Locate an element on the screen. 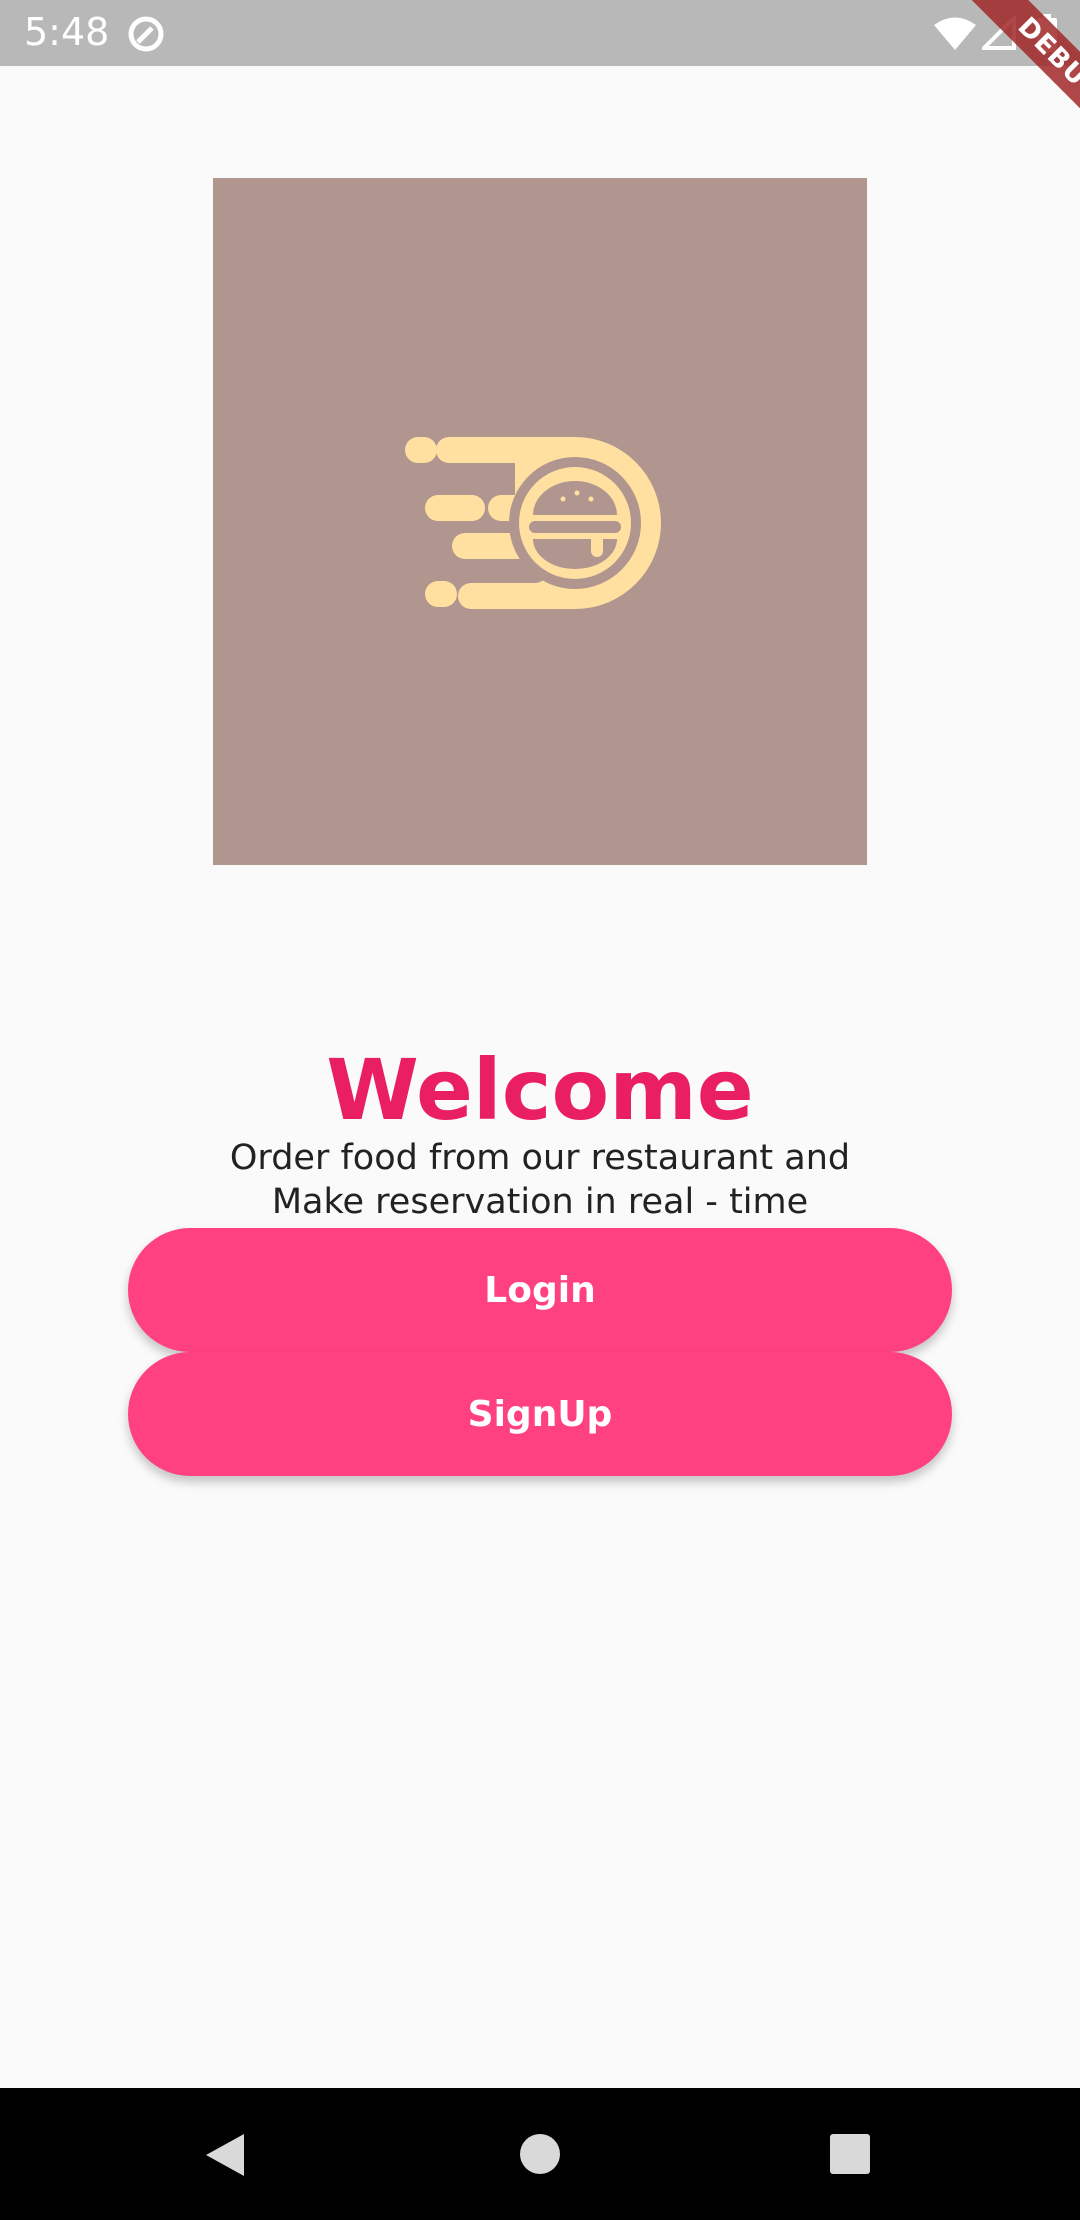 The width and height of the screenshot is (1080, 2220). welcome-title: Welcome is located at coordinates (540, 1090).